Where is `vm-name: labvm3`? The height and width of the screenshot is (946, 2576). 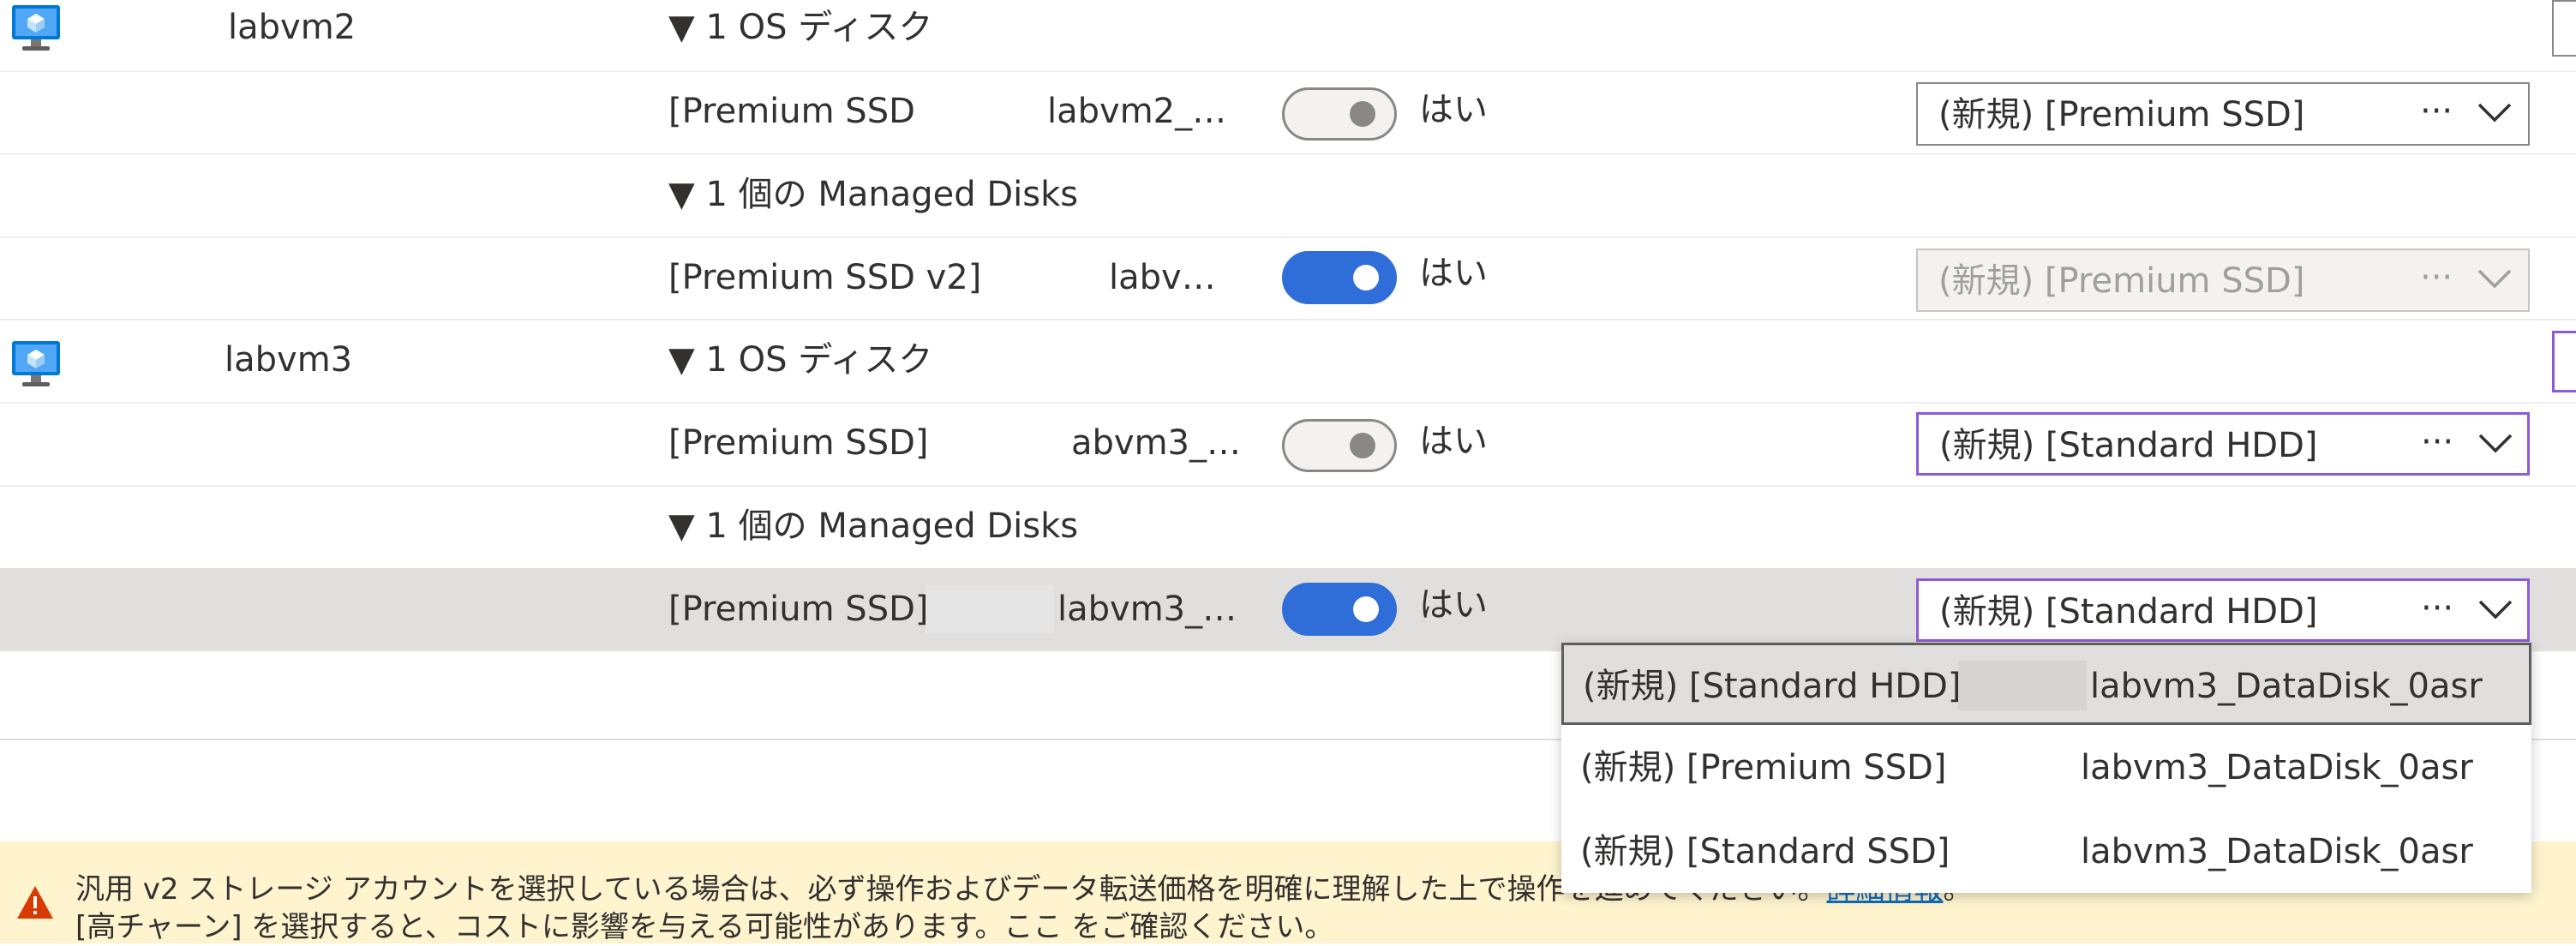 vm-name: labvm3 is located at coordinates (289, 360).